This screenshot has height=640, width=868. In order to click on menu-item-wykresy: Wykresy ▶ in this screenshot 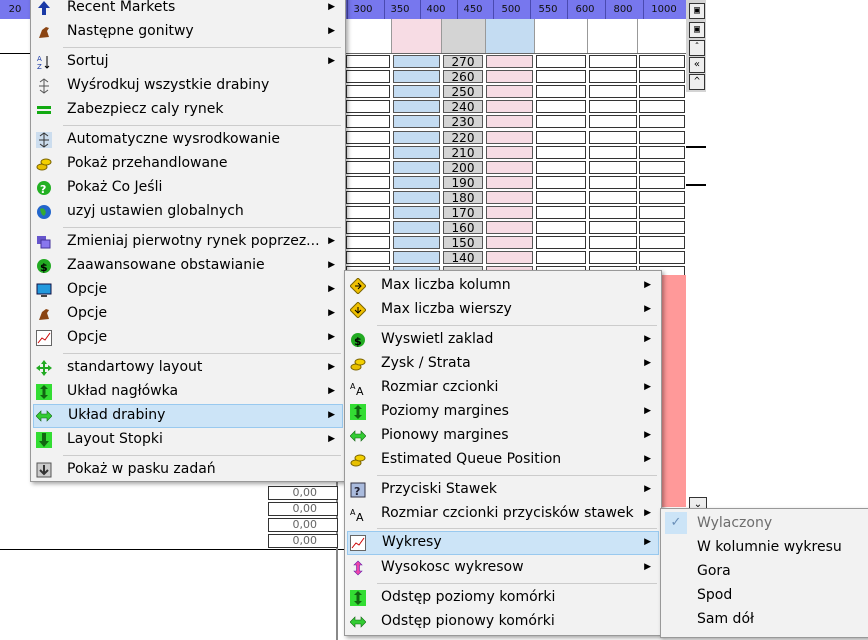, I will do `click(503, 543)`.